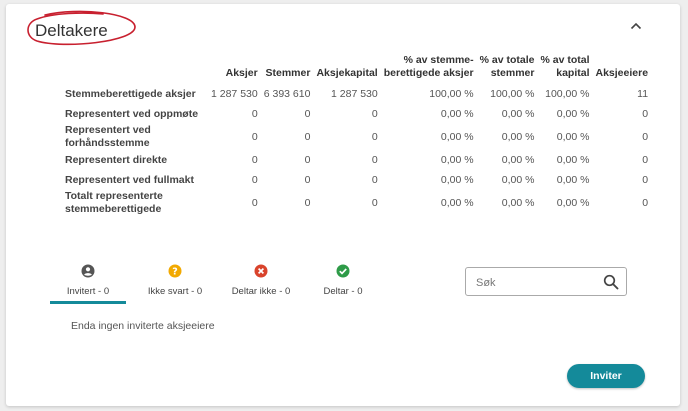 Image resolution: width=688 pixels, height=411 pixels. I want to click on table-header: Aksjeeiere, so click(622, 73).